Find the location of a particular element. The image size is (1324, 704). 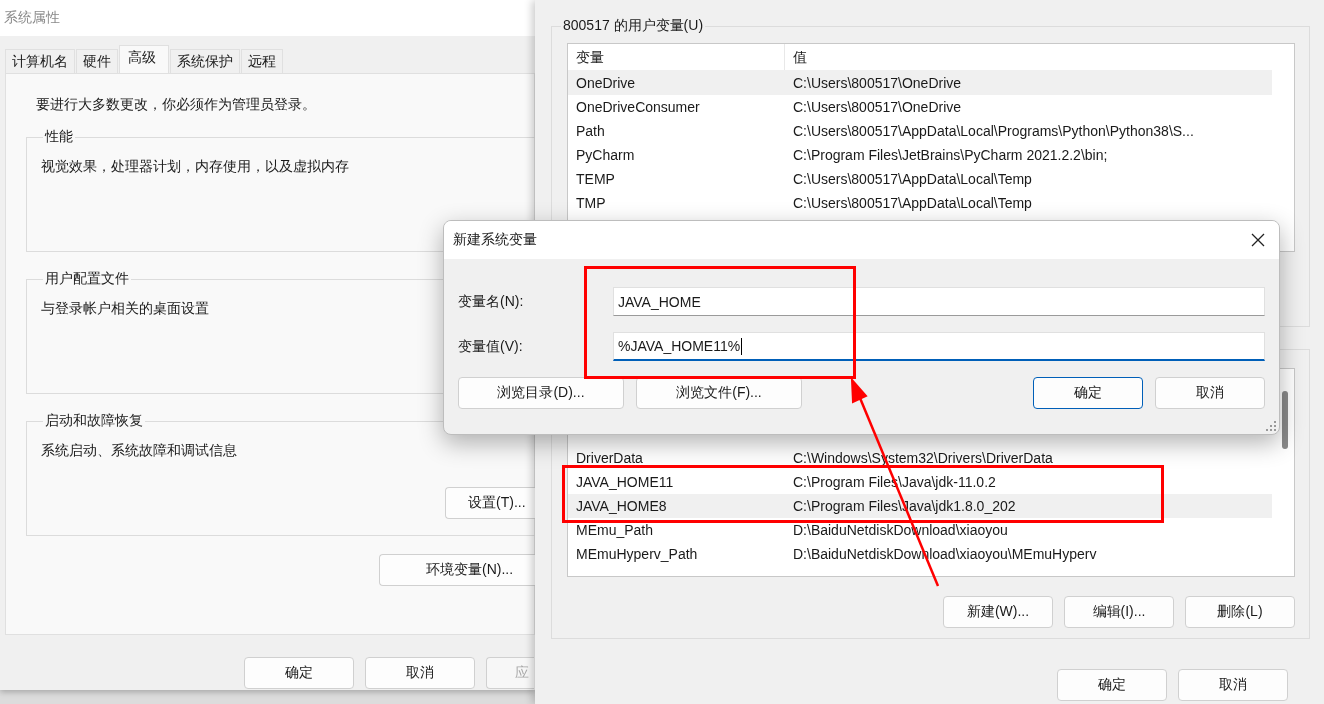

group-description: 与登录帐户相关的桌面设置 is located at coordinates (125, 309).